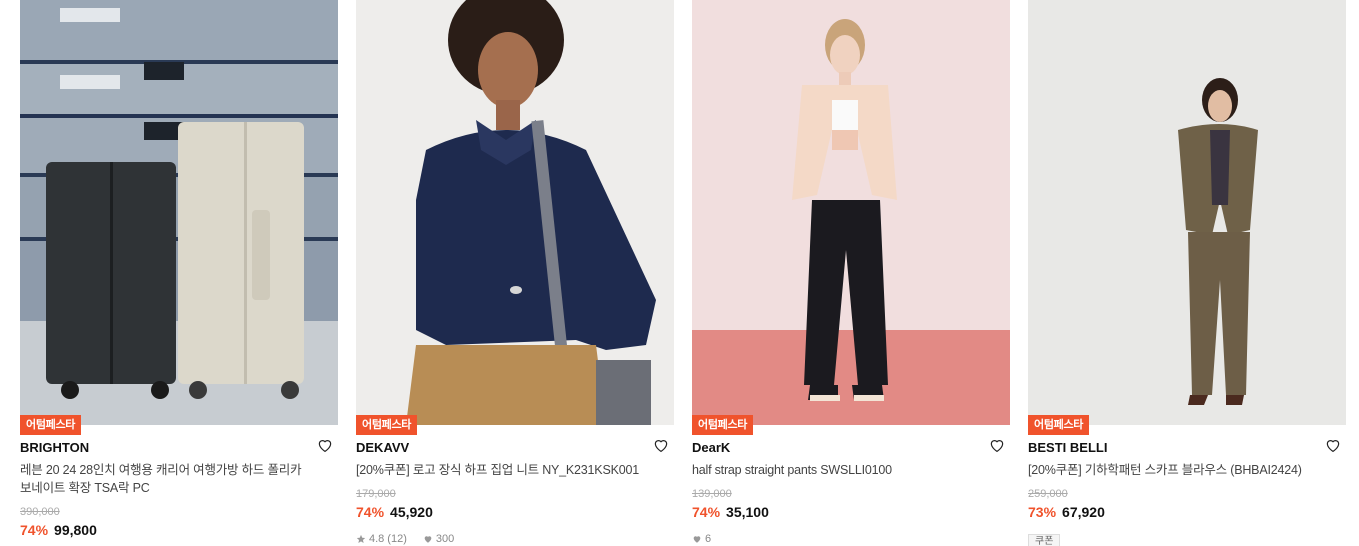 This screenshot has width=1359, height=546. What do you see at coordinates (1044, 540) in the screenshot?
I see `coupon-tag: 쿠폰` at bounding box center [1044, 540].